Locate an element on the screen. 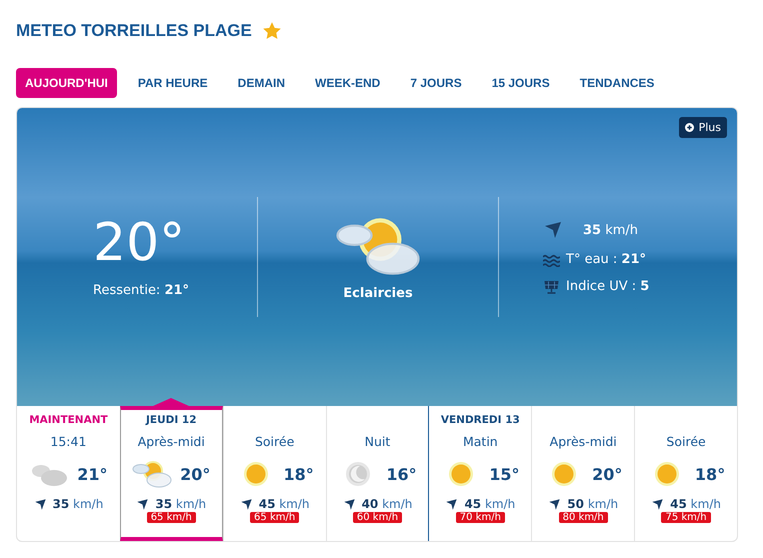  tab: PAR HEURE is located at coordinates (172, 83).